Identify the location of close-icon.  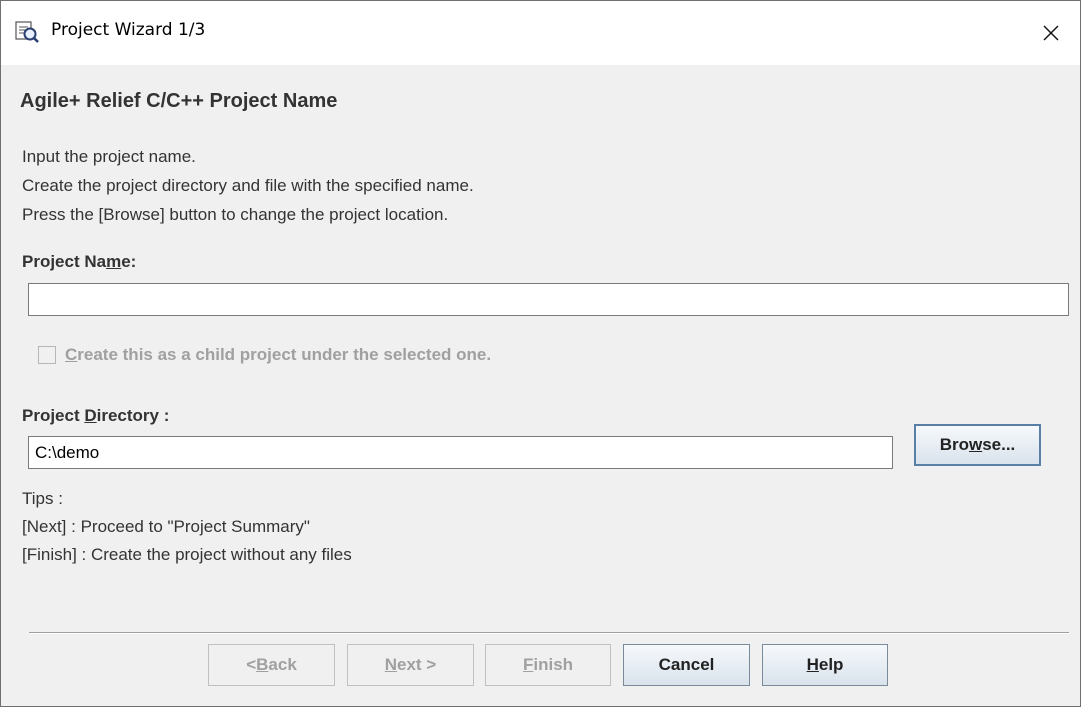
(1051, 33).